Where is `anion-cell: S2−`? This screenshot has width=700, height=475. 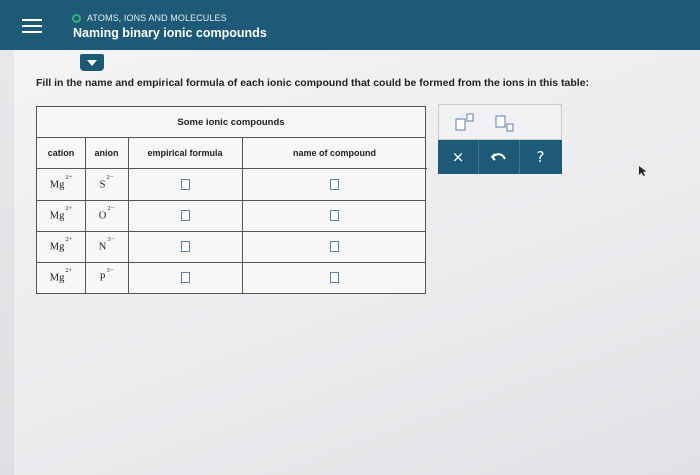 anion-cell: S2− is located at coordinates (106, 184).